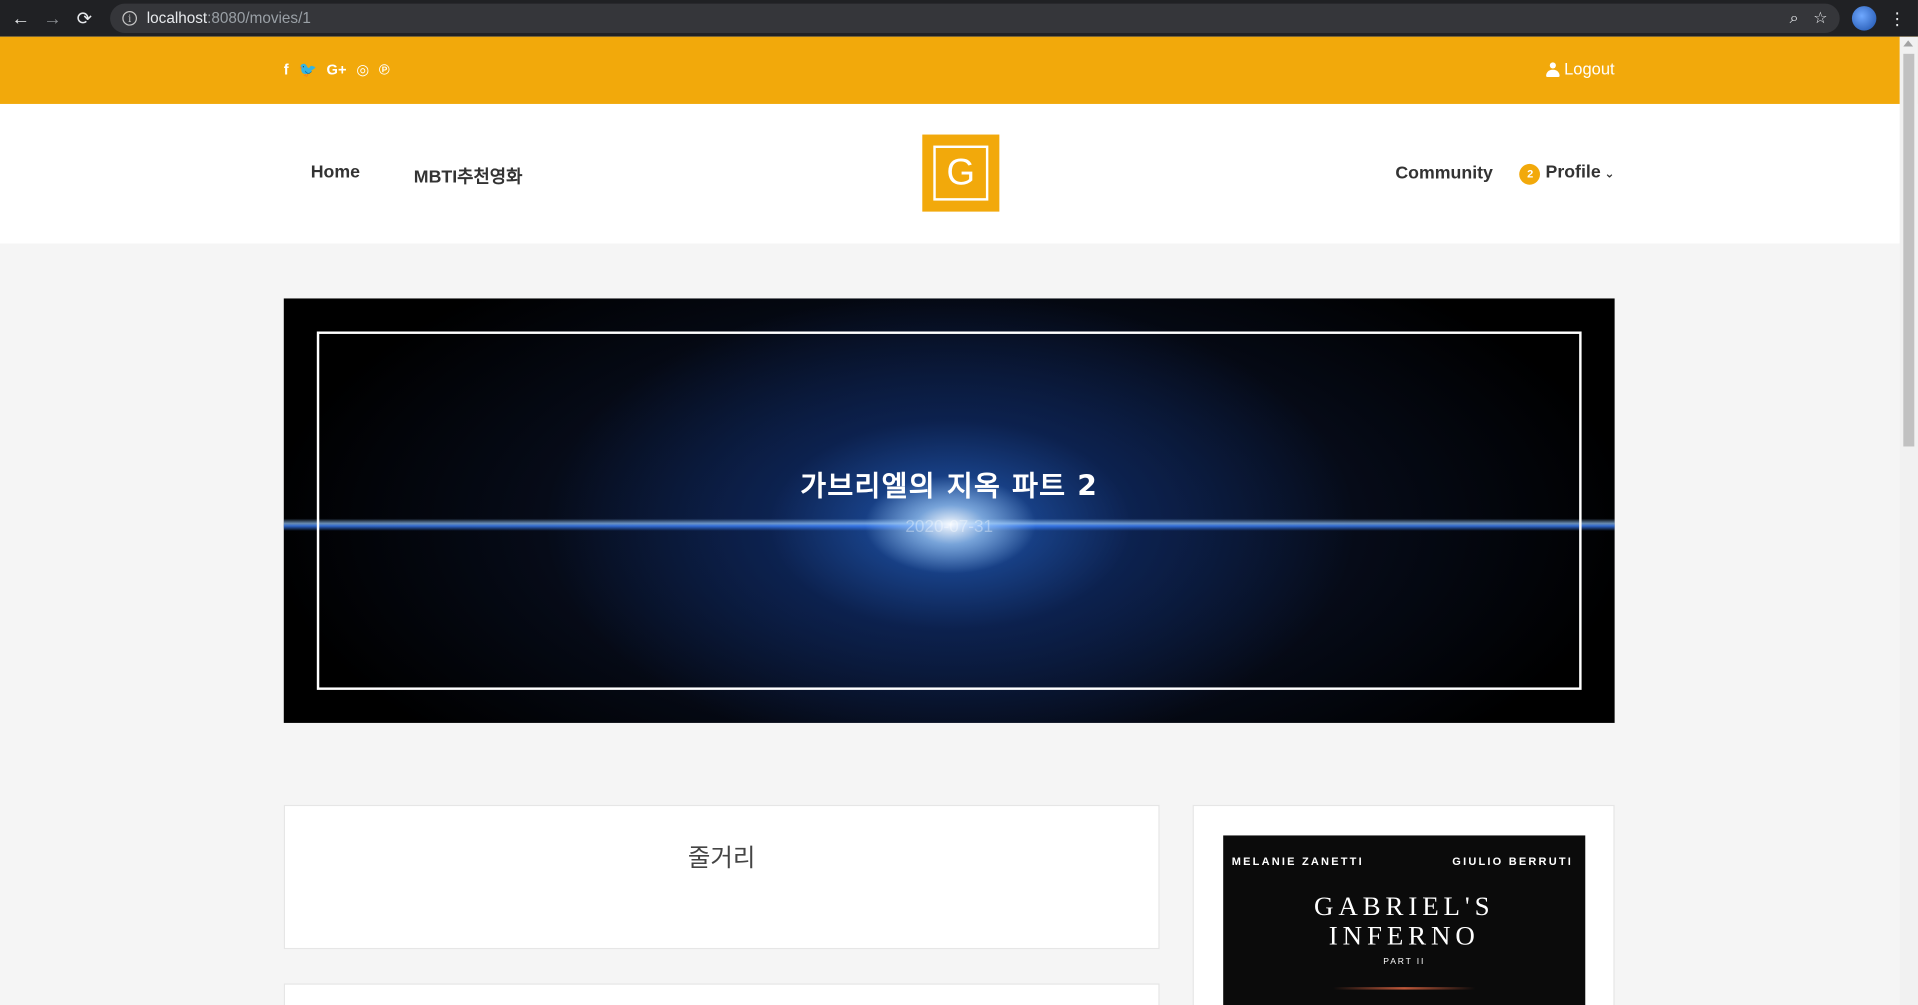  Describe the element at coordinates (1908, 520) in the screenshot. I see `scrollbar` at that location.